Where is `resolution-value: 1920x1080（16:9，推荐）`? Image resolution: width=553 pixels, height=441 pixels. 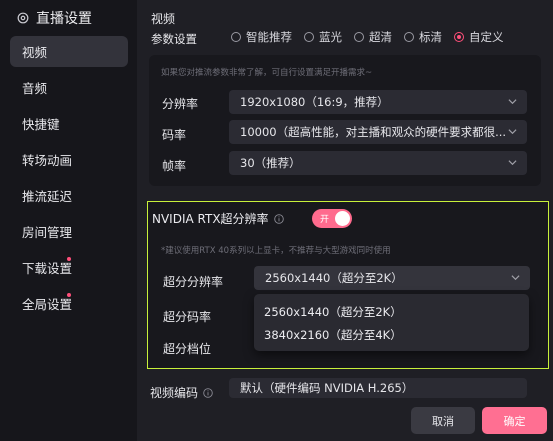
resolution-value: 1920x1080（16:9，推荐） is located at coordinates (314, 102).